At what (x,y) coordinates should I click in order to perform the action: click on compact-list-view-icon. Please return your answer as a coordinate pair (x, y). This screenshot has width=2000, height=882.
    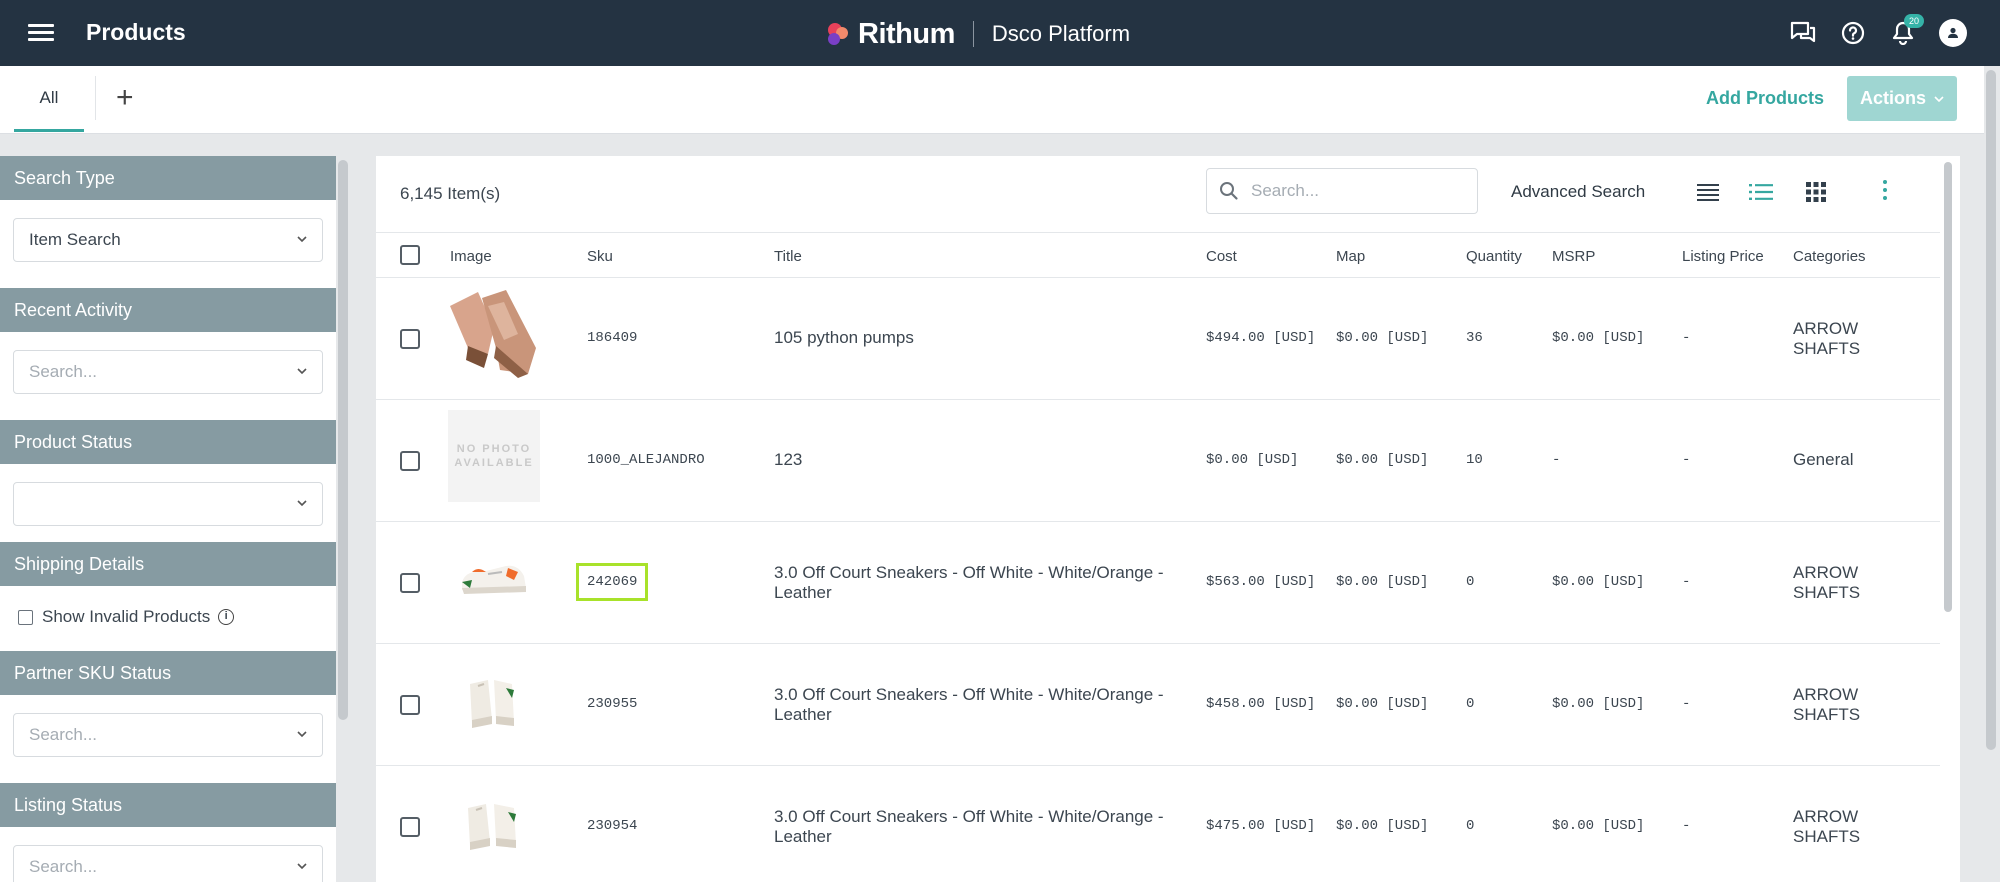
    Looking at the image, I should click on (1708, 192).